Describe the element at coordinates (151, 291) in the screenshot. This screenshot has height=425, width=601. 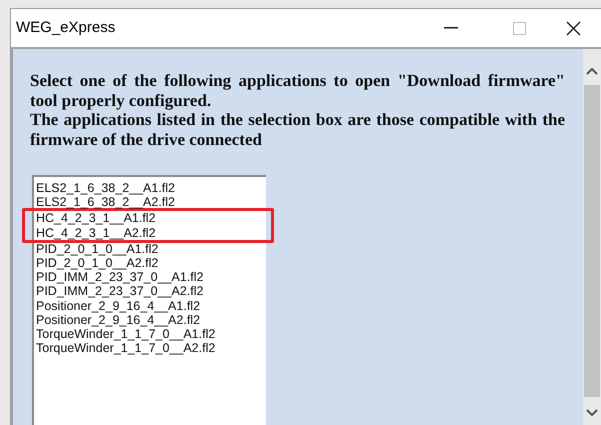
I see `list-item: PID_IMM_2_23_37_0__A2.fl2` at that location.